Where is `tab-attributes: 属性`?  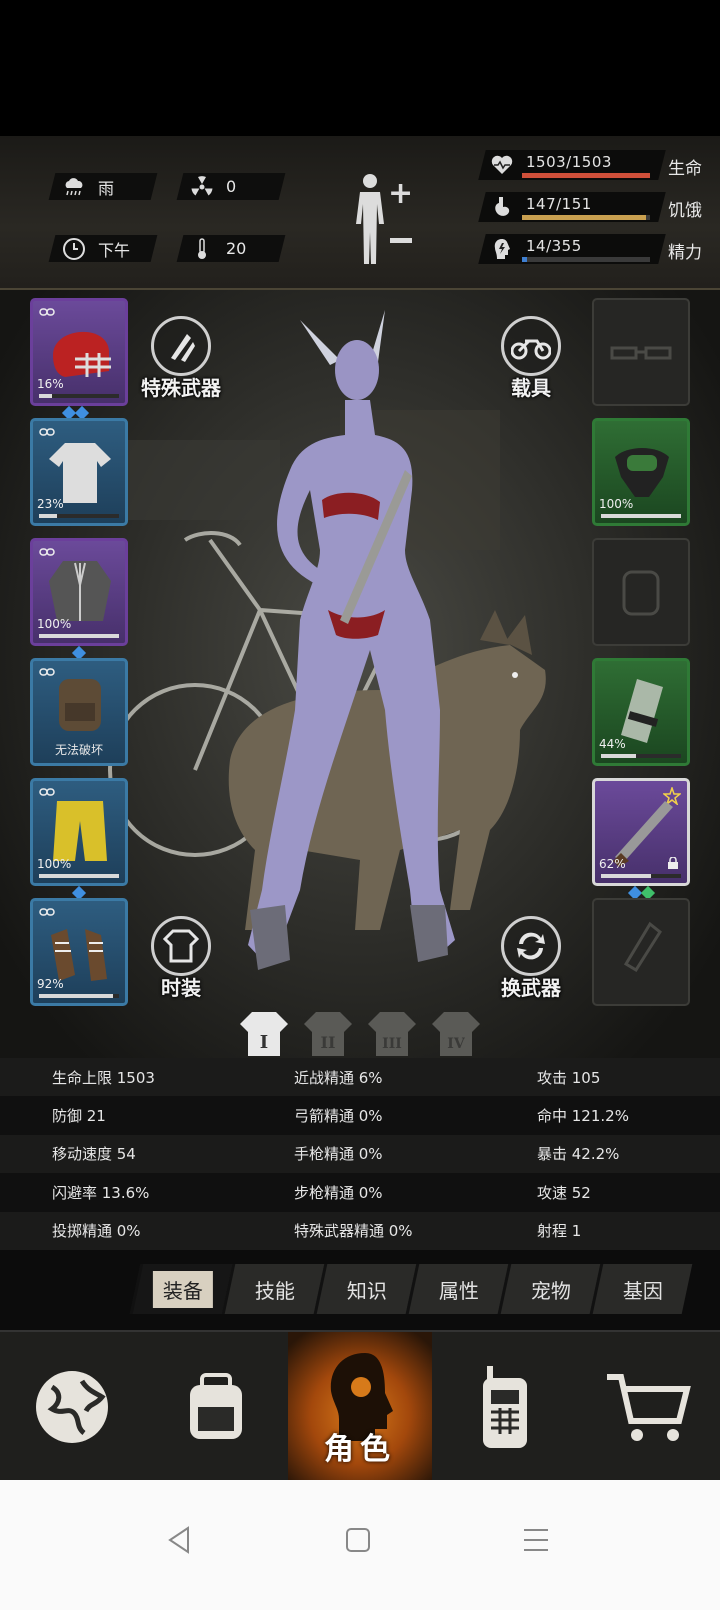 tab-attributes: 属性 is located at coordinates (457, 1289).